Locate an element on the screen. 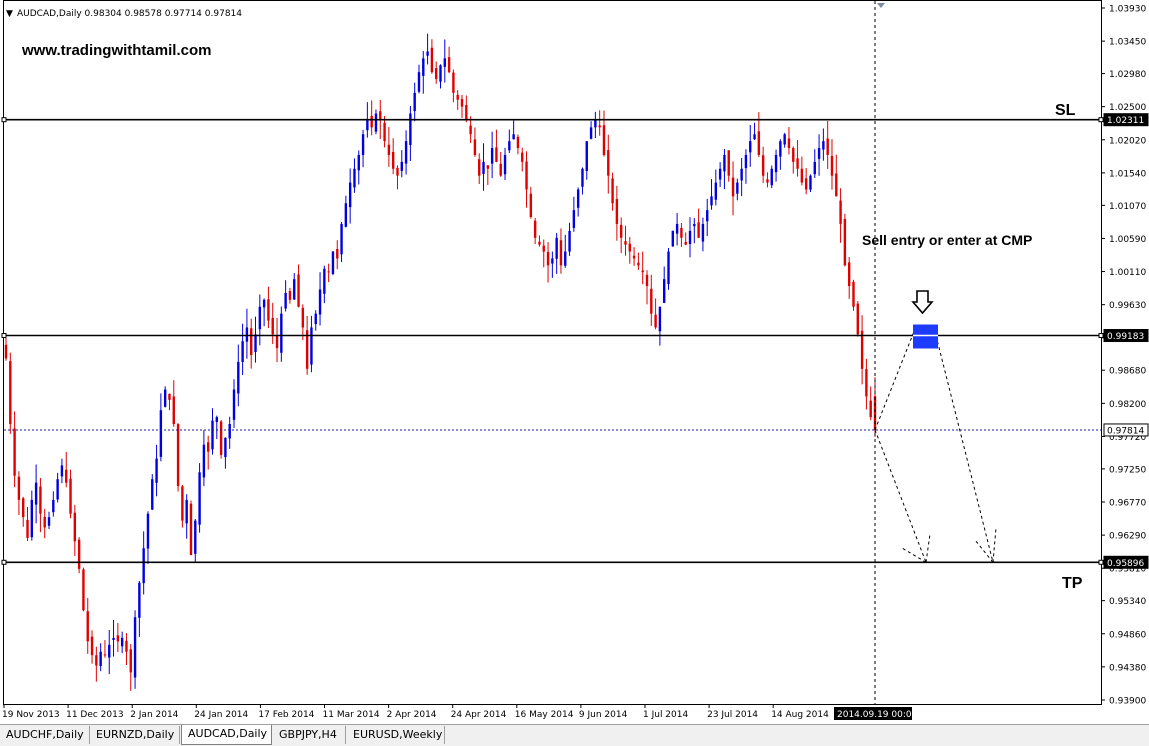  x-tick-label: 11 Dec 2013 is located at coordinates (95, 715).